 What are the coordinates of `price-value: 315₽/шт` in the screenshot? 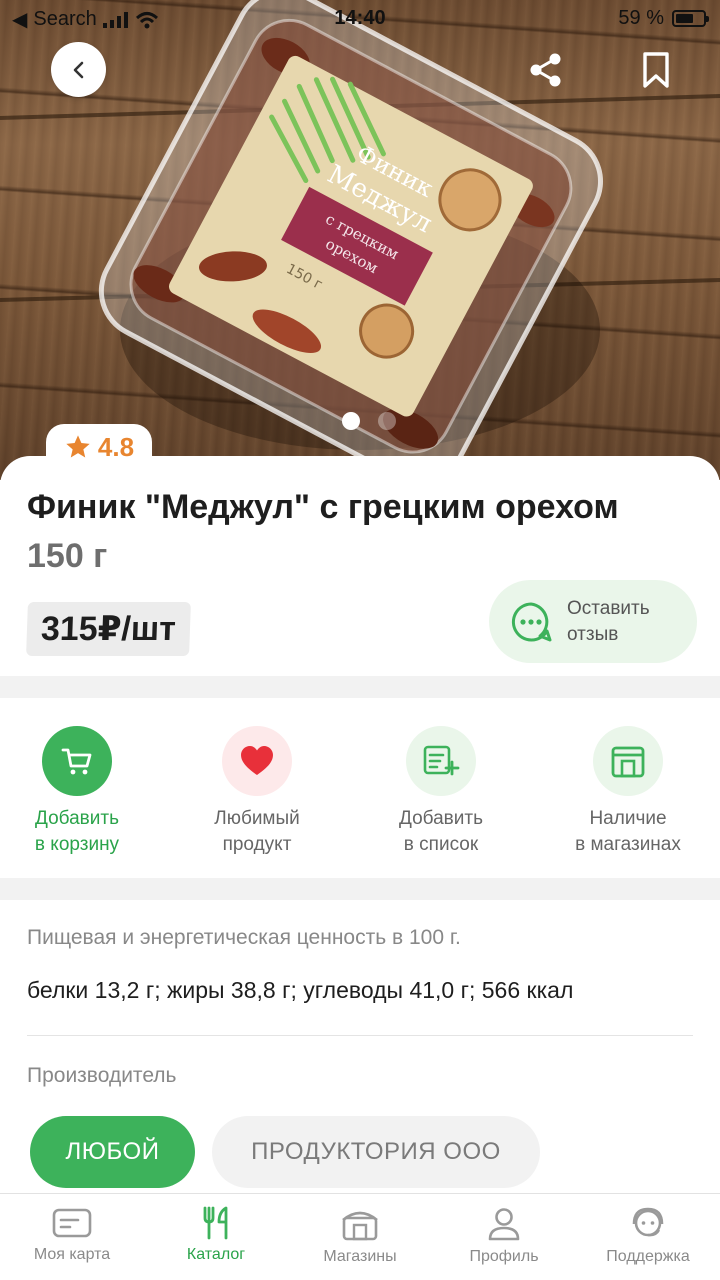 It's located at (108, 629).